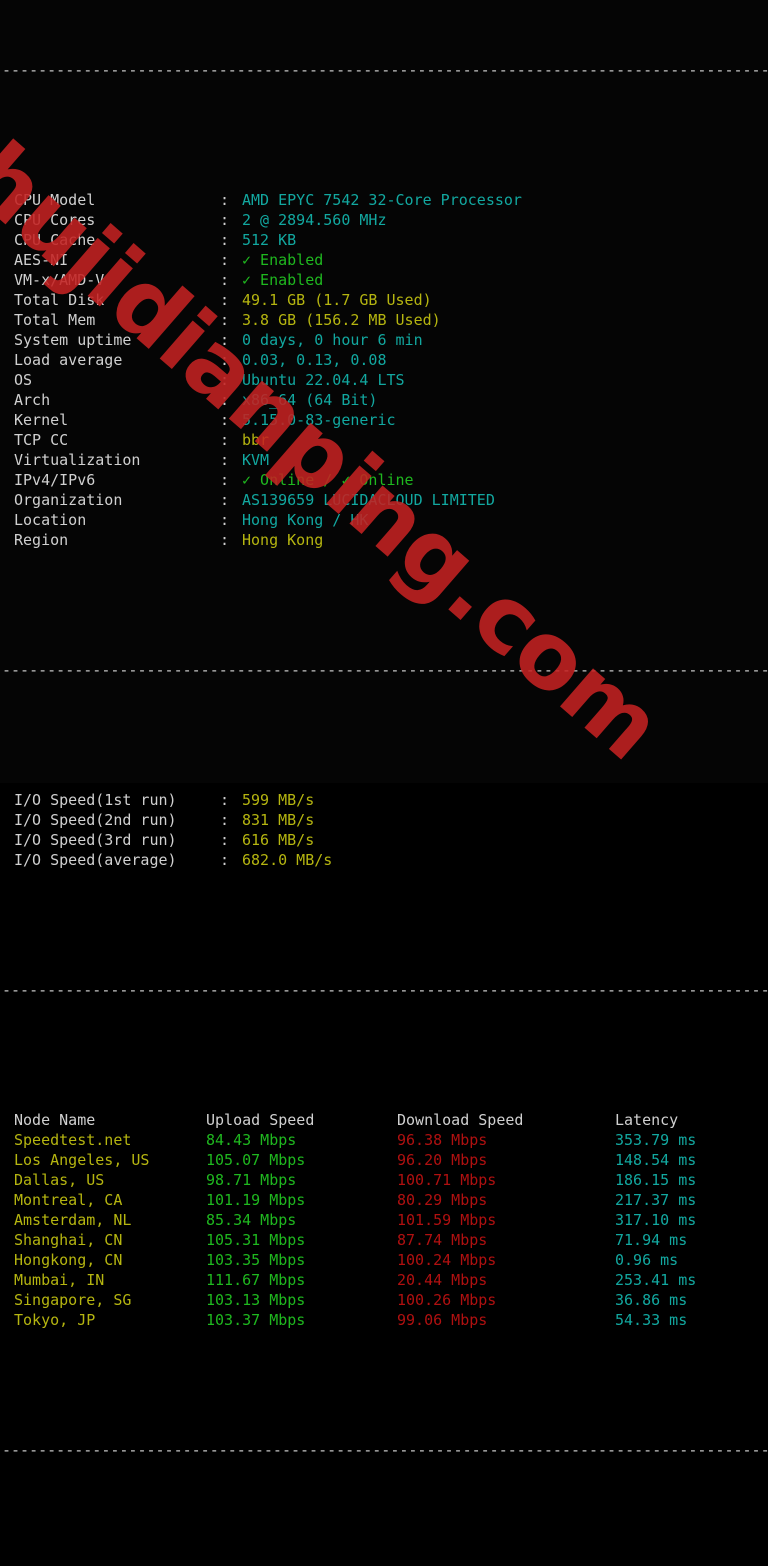  Describe the element at coordinates (278, 820) in the screenshot. I see `io-speed-row-value: 831 MB/s` at that location.